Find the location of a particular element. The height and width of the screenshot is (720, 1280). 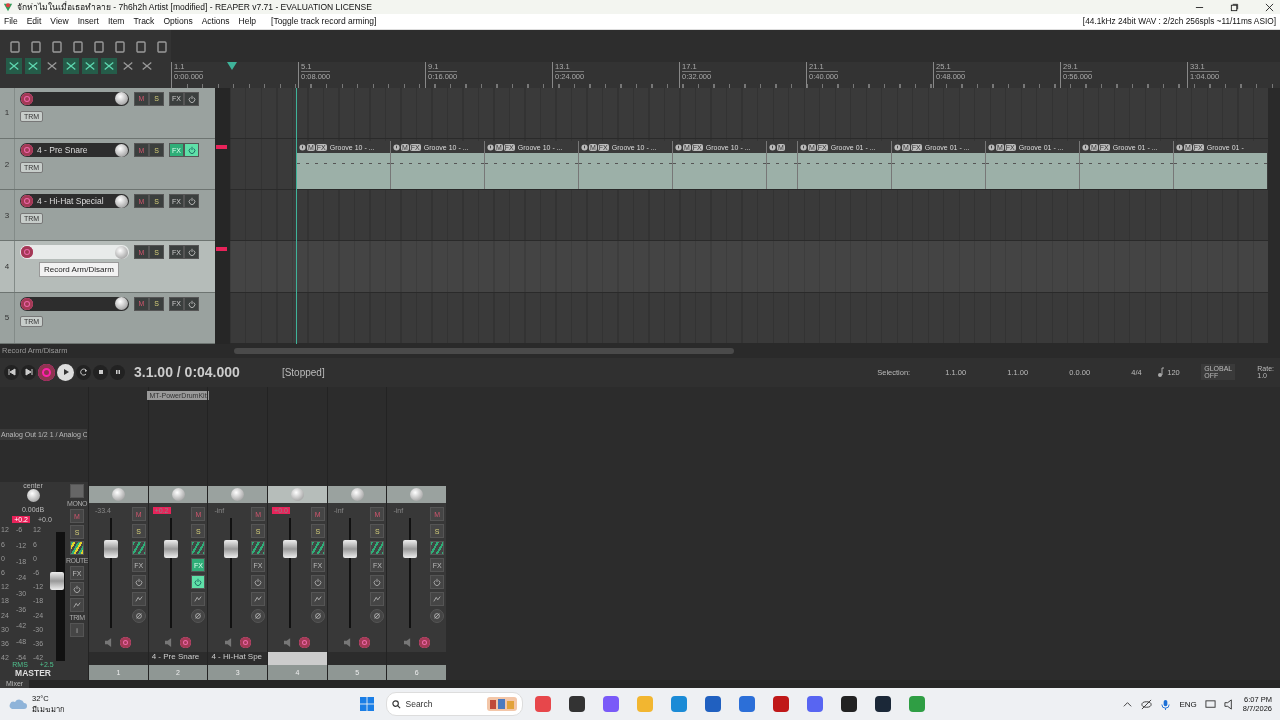

pan-knob is located at coordinates (33, 496).